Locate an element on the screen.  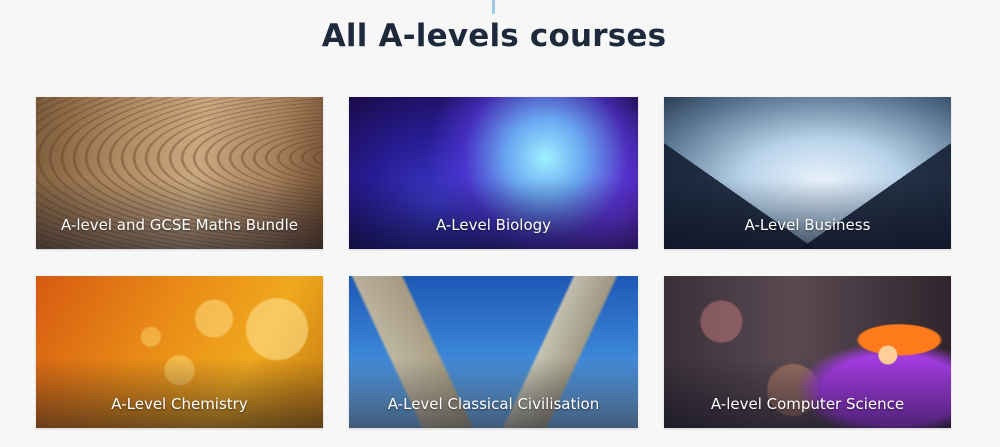
course-card-classical-civilisation: A-Level Classical Civilisation is located at coordinates (493, 352).